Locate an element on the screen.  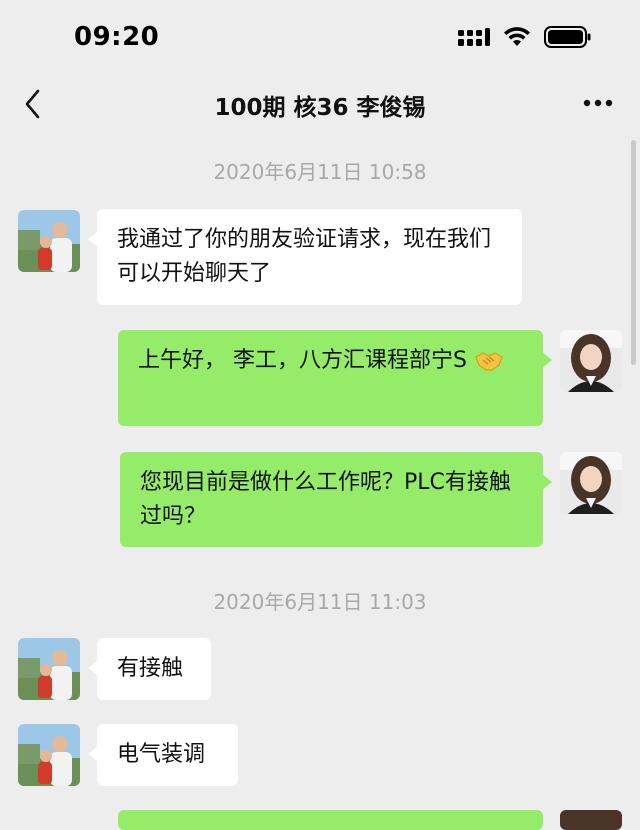
message-text: 我通过了你的朋友验证请求，现在我们可以开始聊天了 is located at coordinates (304, 256).